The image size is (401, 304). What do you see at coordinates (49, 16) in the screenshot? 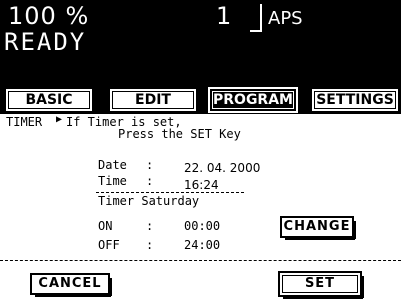
I see `zoom-ratio: 100 %` at bounding box center [49, 16].